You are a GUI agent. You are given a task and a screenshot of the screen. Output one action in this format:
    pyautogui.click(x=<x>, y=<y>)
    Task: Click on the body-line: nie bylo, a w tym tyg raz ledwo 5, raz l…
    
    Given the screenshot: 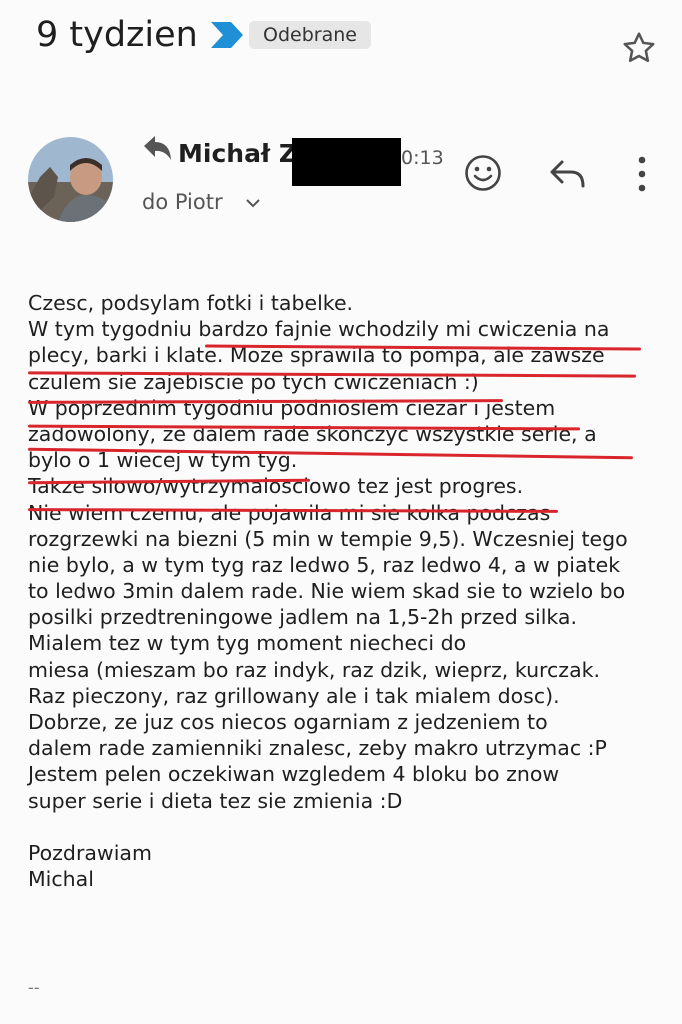 What is the action you would take?
    pyautogui.click(x=324, y=564)
    